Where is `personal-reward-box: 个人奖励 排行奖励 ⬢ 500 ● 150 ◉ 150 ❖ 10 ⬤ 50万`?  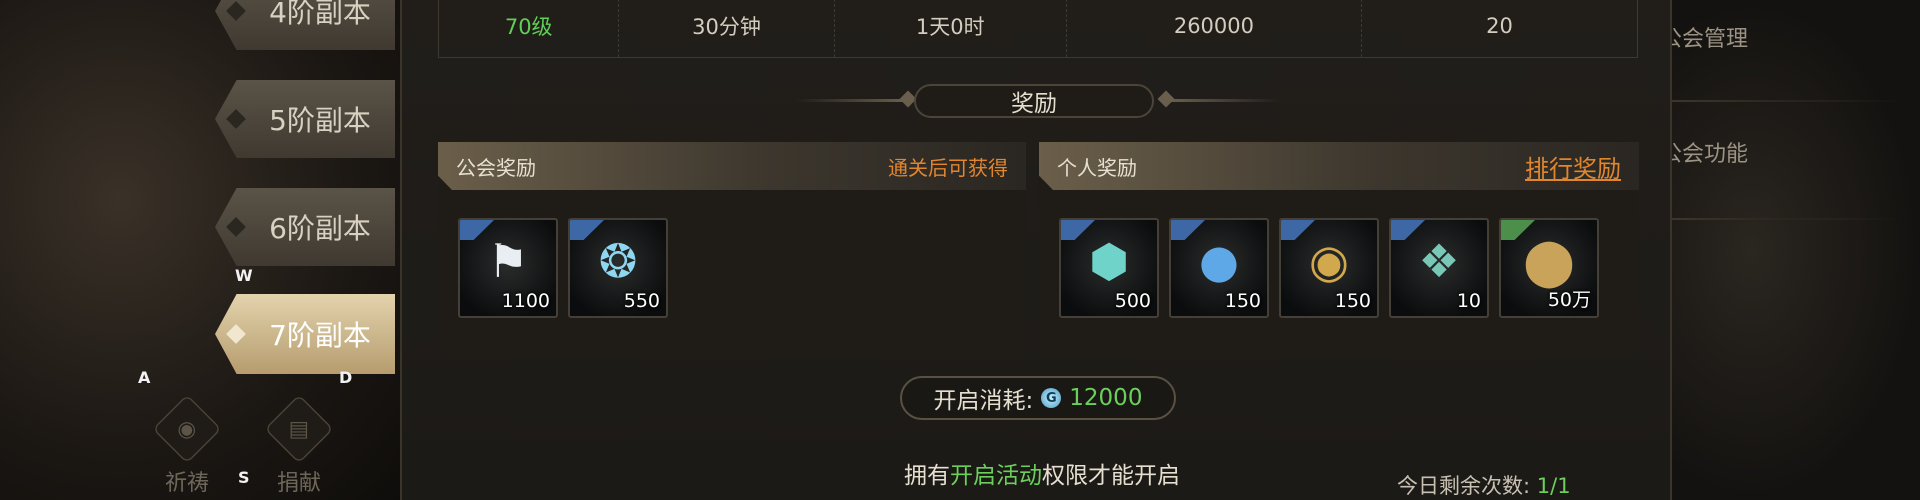 personal-reward-box: 个人奖励 排行奖励 ⬢ 500 ● 150 ◉ 150 ❖ 10 ⬤ 50万 is located at coordinates (1339, 250).